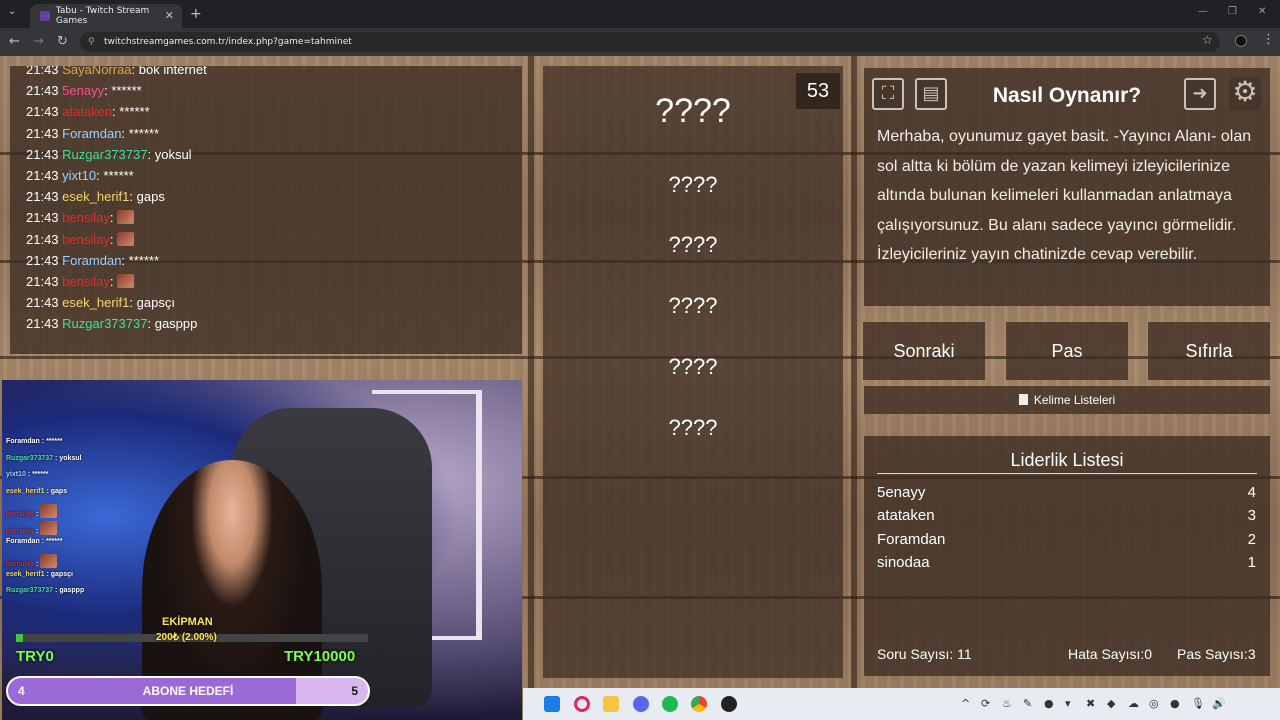 Image resolution: width=1280 pixels, height=720 pixels. I want to click on leaderboard-score: 2, so click(1251, 539).